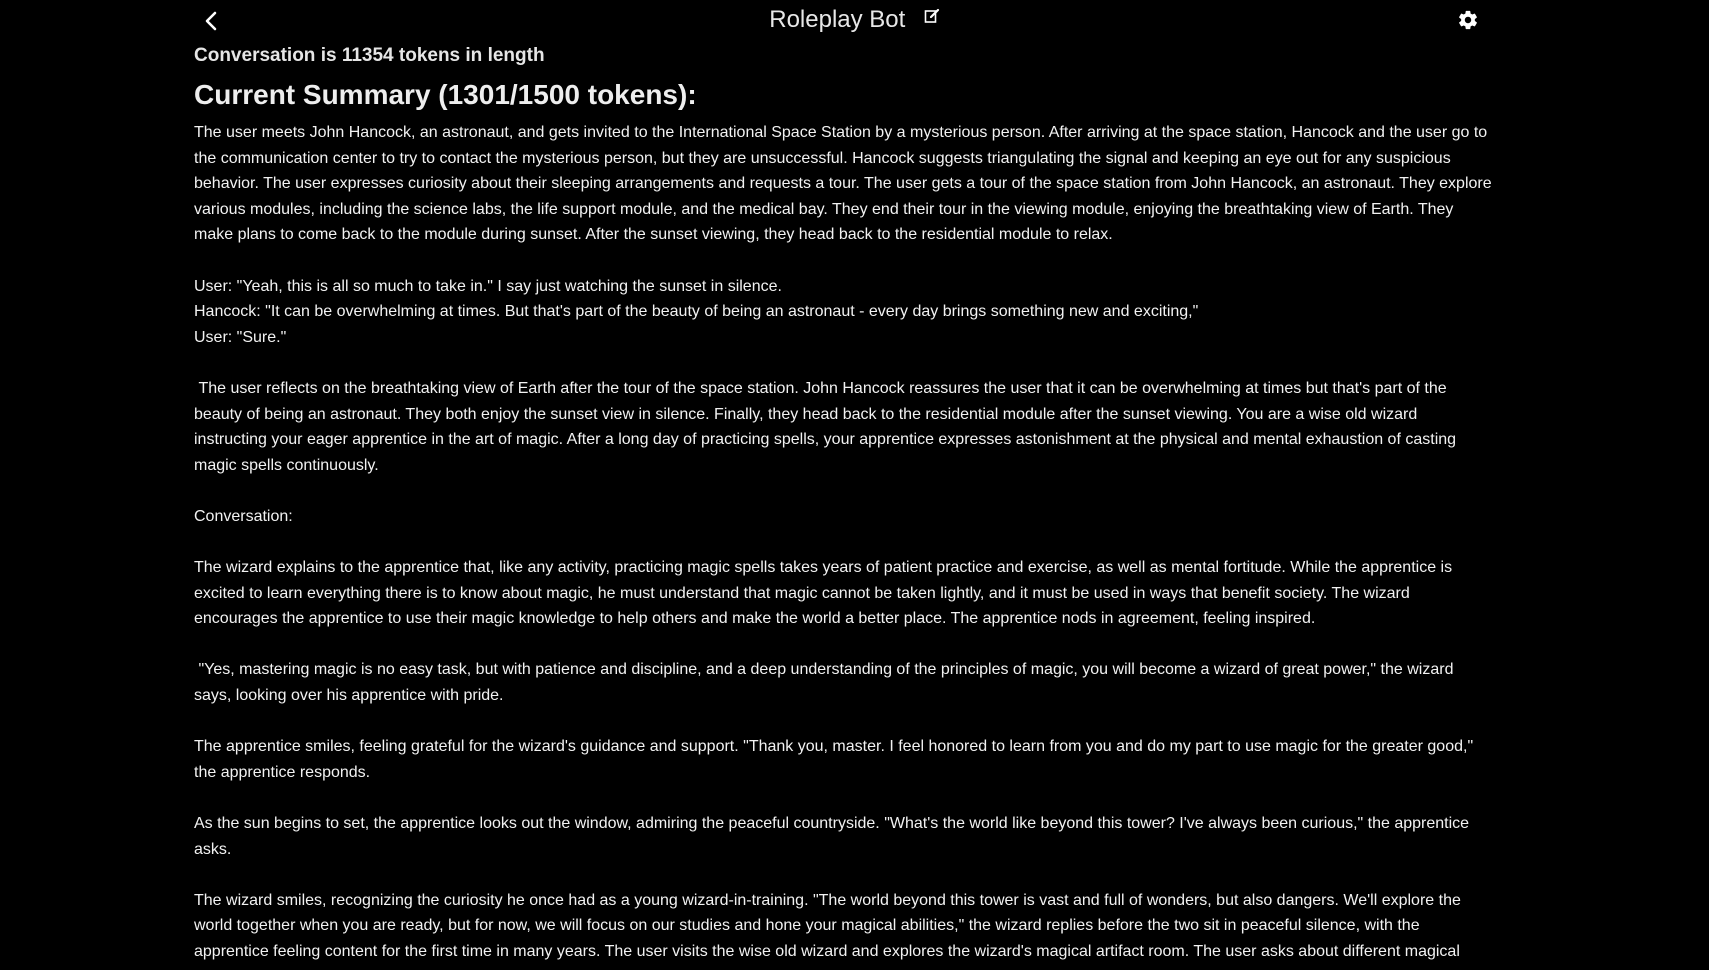  I want to click on edit-icon, so click(931, 15).